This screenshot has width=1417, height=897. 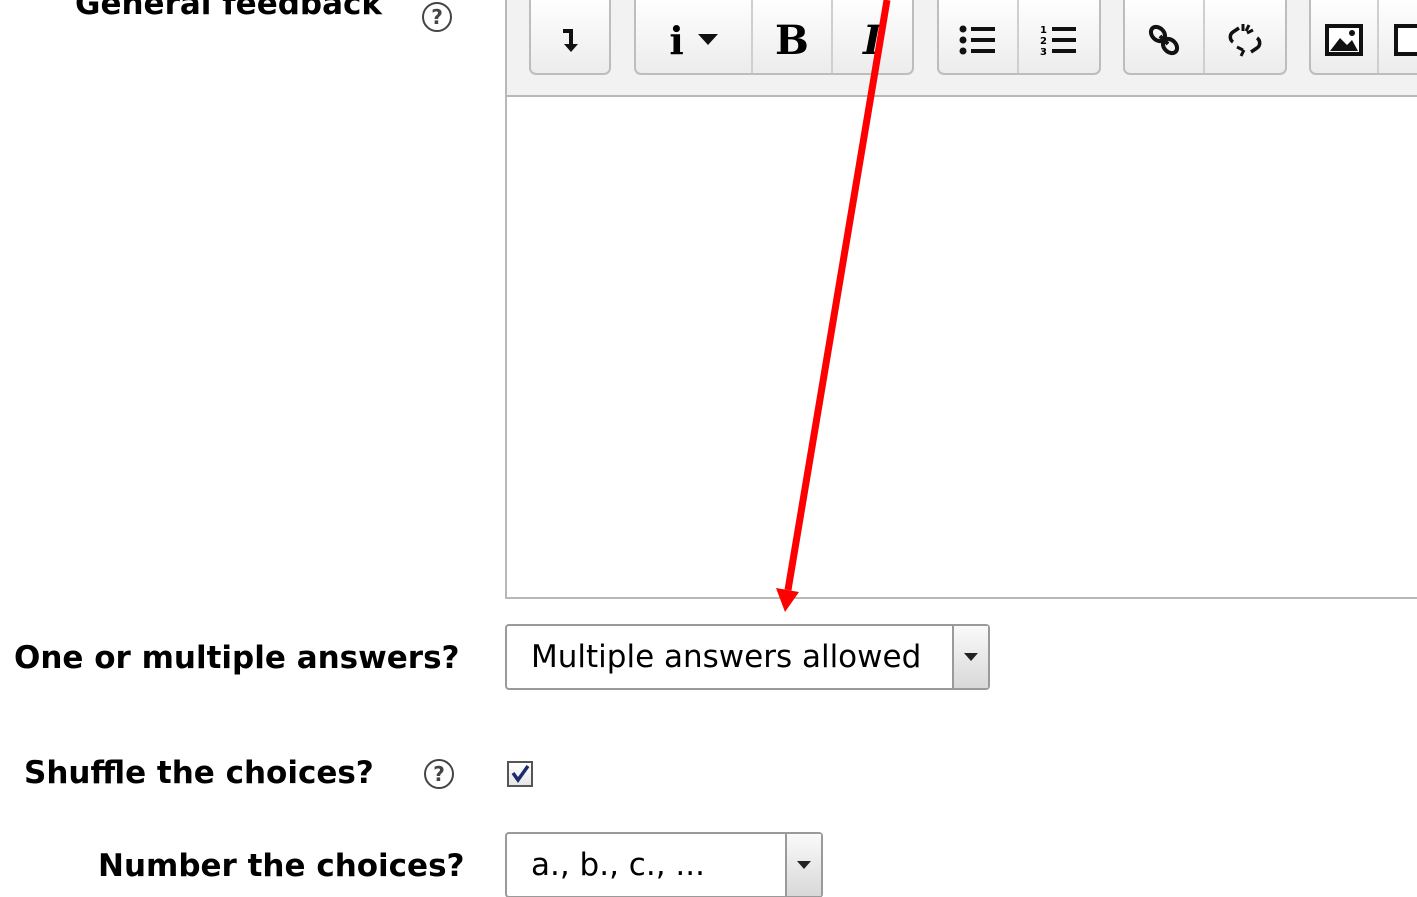 I want to click on one-or-multiple-select: Multiple answers allowed, so click(x=747, y=657).